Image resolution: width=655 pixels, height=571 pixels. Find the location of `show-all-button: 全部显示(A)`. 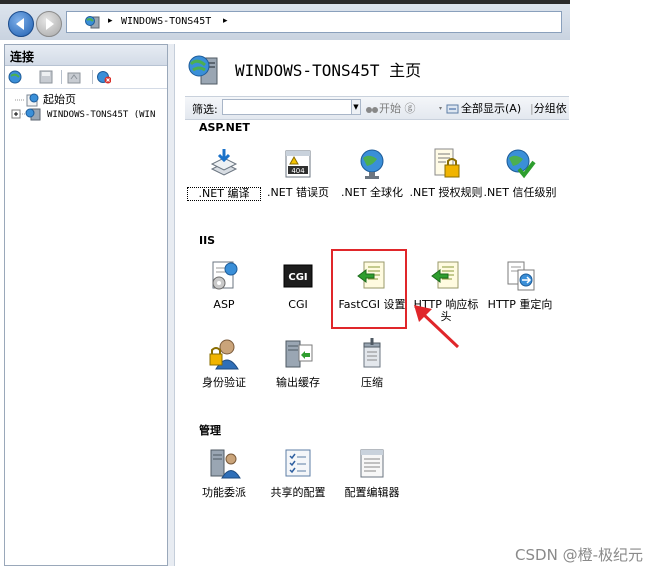

show-all-button: 全部显示(A) is located at coordinates (480, 108).